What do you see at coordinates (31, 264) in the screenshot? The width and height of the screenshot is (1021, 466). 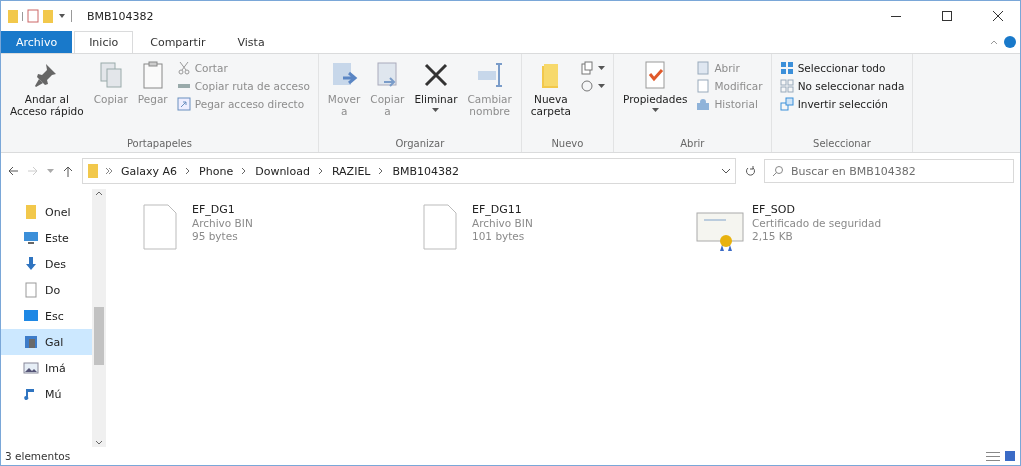 I see `download-icon` at bounding box center [31, 264].